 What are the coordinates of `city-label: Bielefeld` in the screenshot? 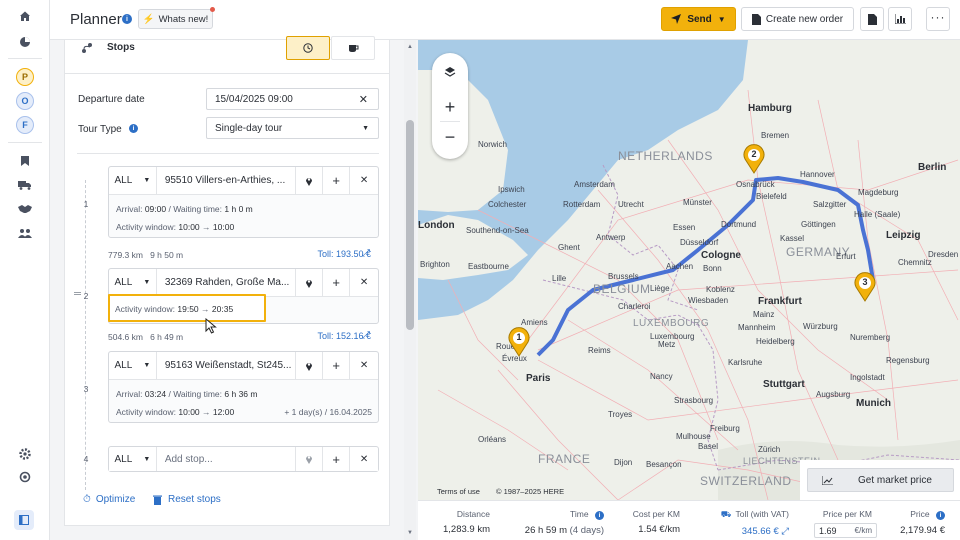 It's located at (771, 196).